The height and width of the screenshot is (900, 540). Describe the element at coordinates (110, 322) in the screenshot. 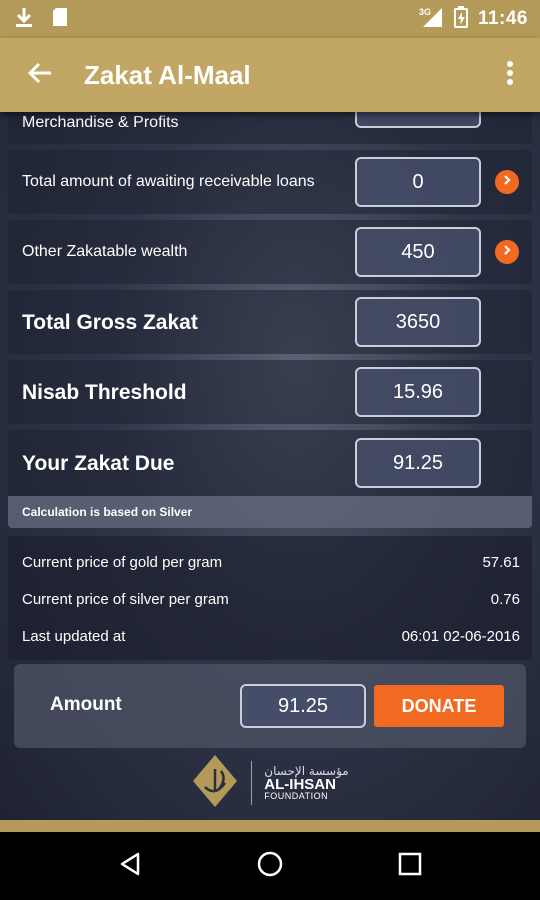

I see `total-label: Total Gross Zakat` at that location.